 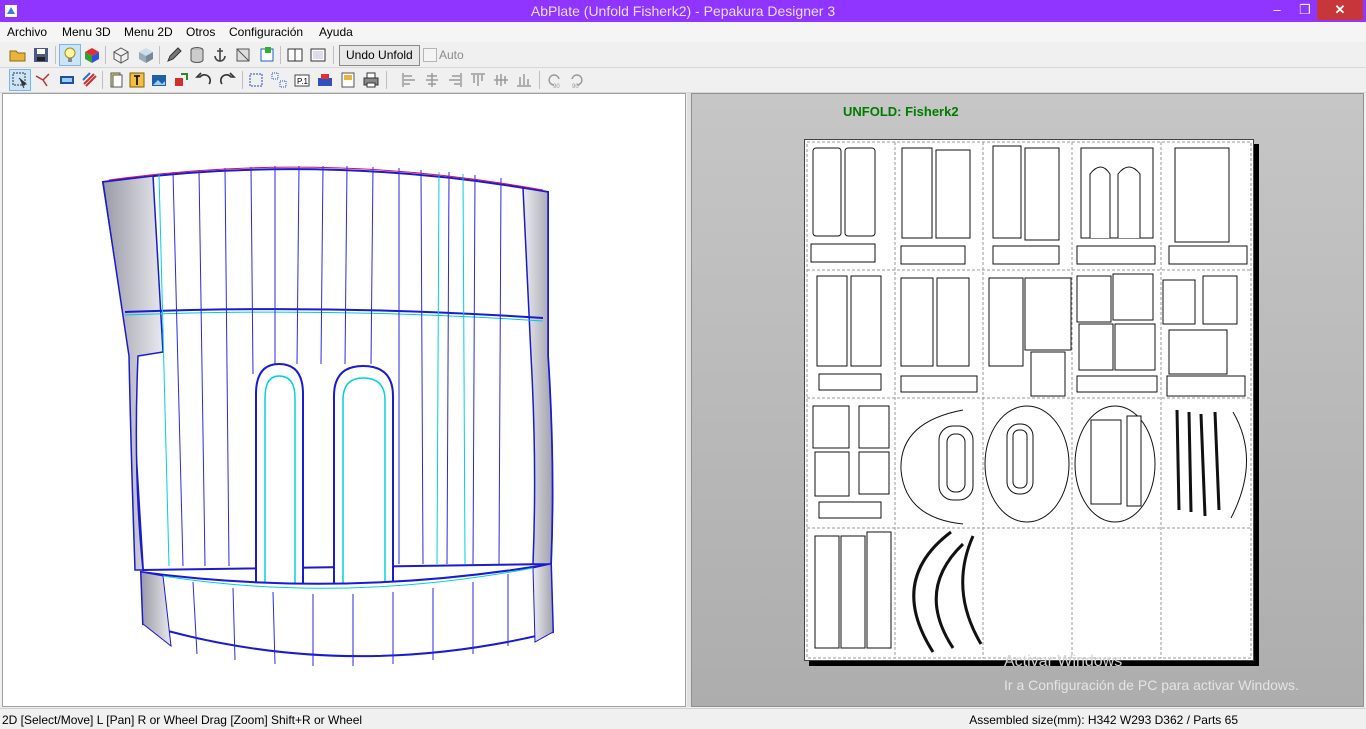 I want to click on wireframe-cube-icon, so click(x=121, y=55).